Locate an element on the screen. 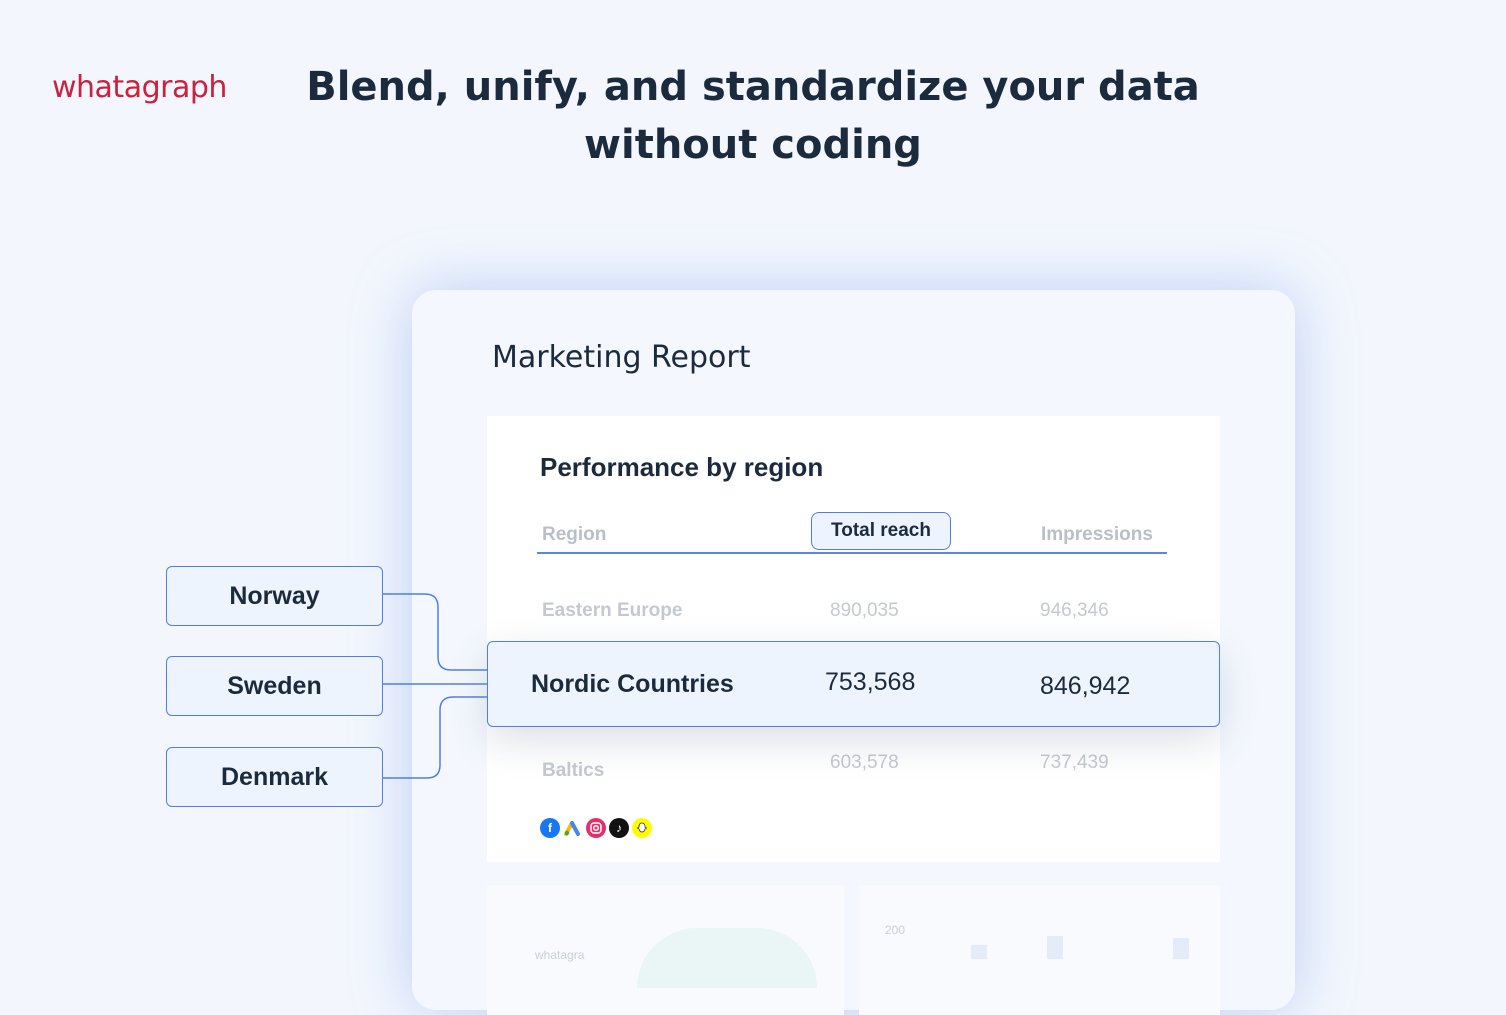 This screenshot has height=1015, width=1506. country-label-sweden: Sweden is located at coordinates (274, 685).